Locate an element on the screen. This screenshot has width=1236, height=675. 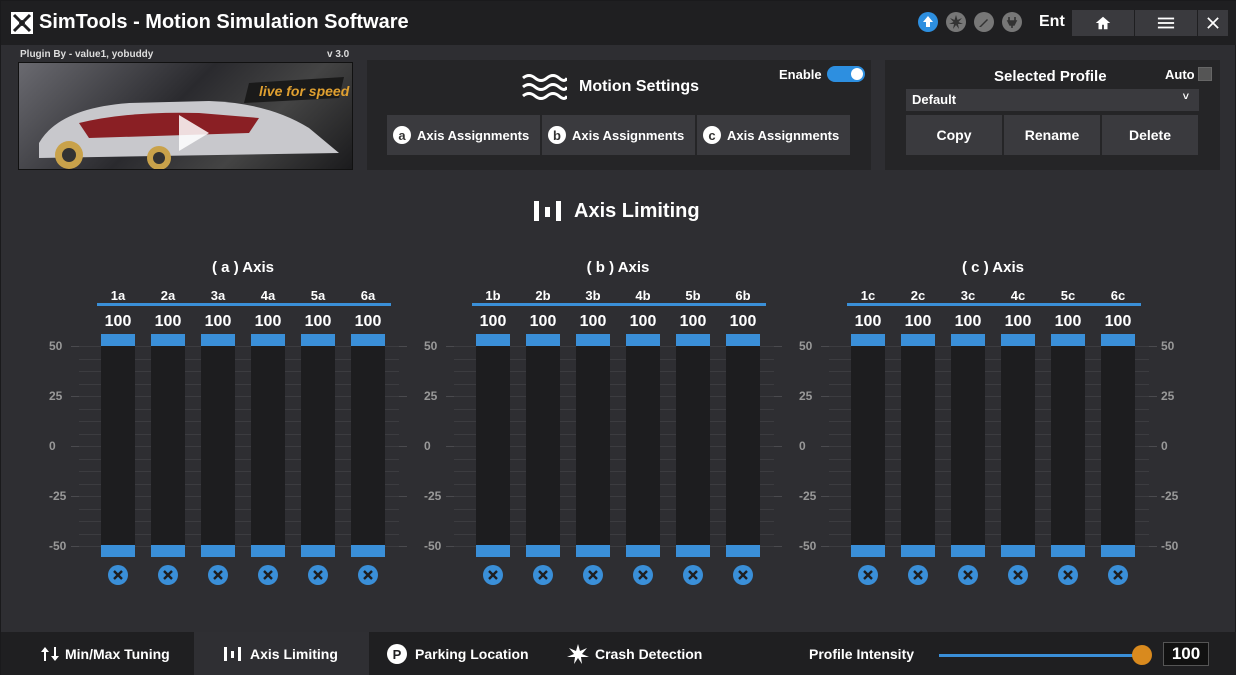
intensity-slider-knob is located at coordinates (1142, 655).